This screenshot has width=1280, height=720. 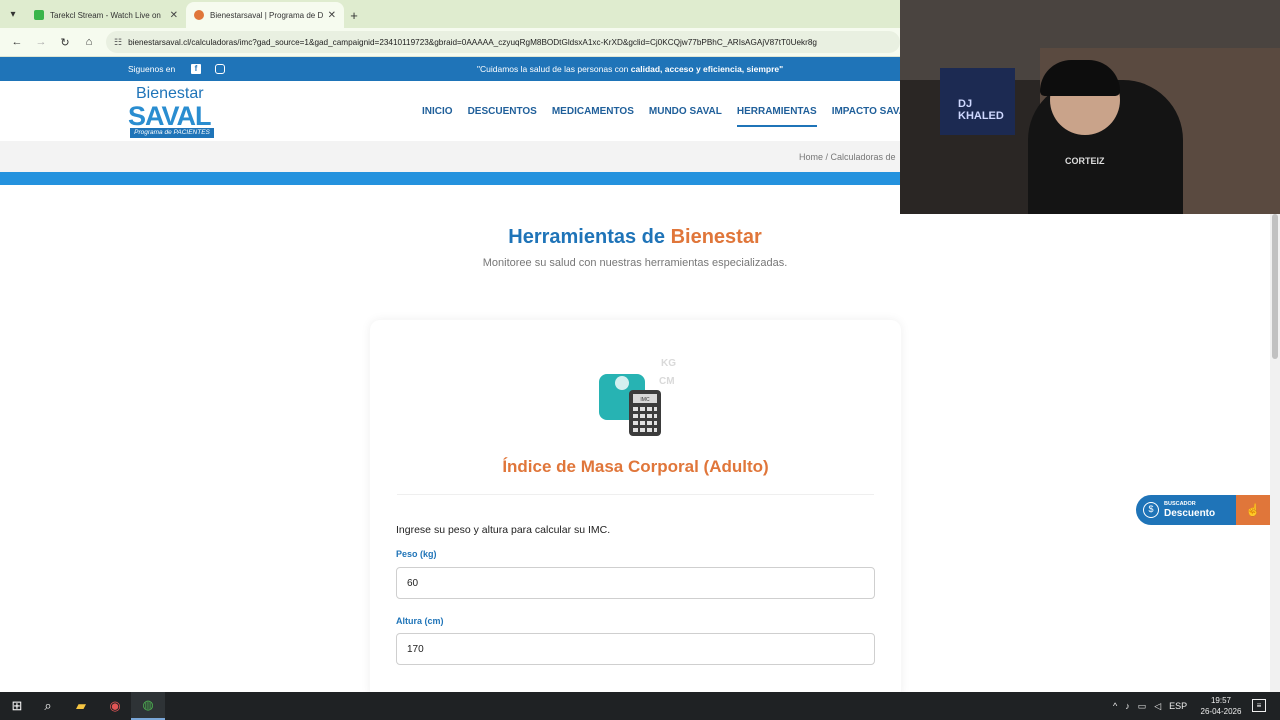 I want to click on scrollbar-thumb, so click(x=1275, y=286).